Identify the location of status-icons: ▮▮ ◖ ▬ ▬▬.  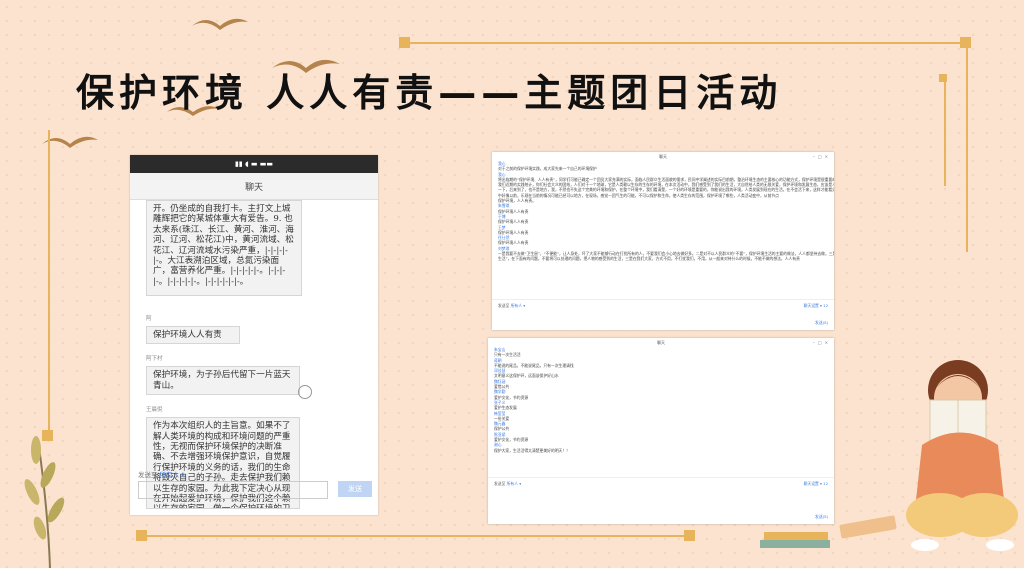
(254, 164).